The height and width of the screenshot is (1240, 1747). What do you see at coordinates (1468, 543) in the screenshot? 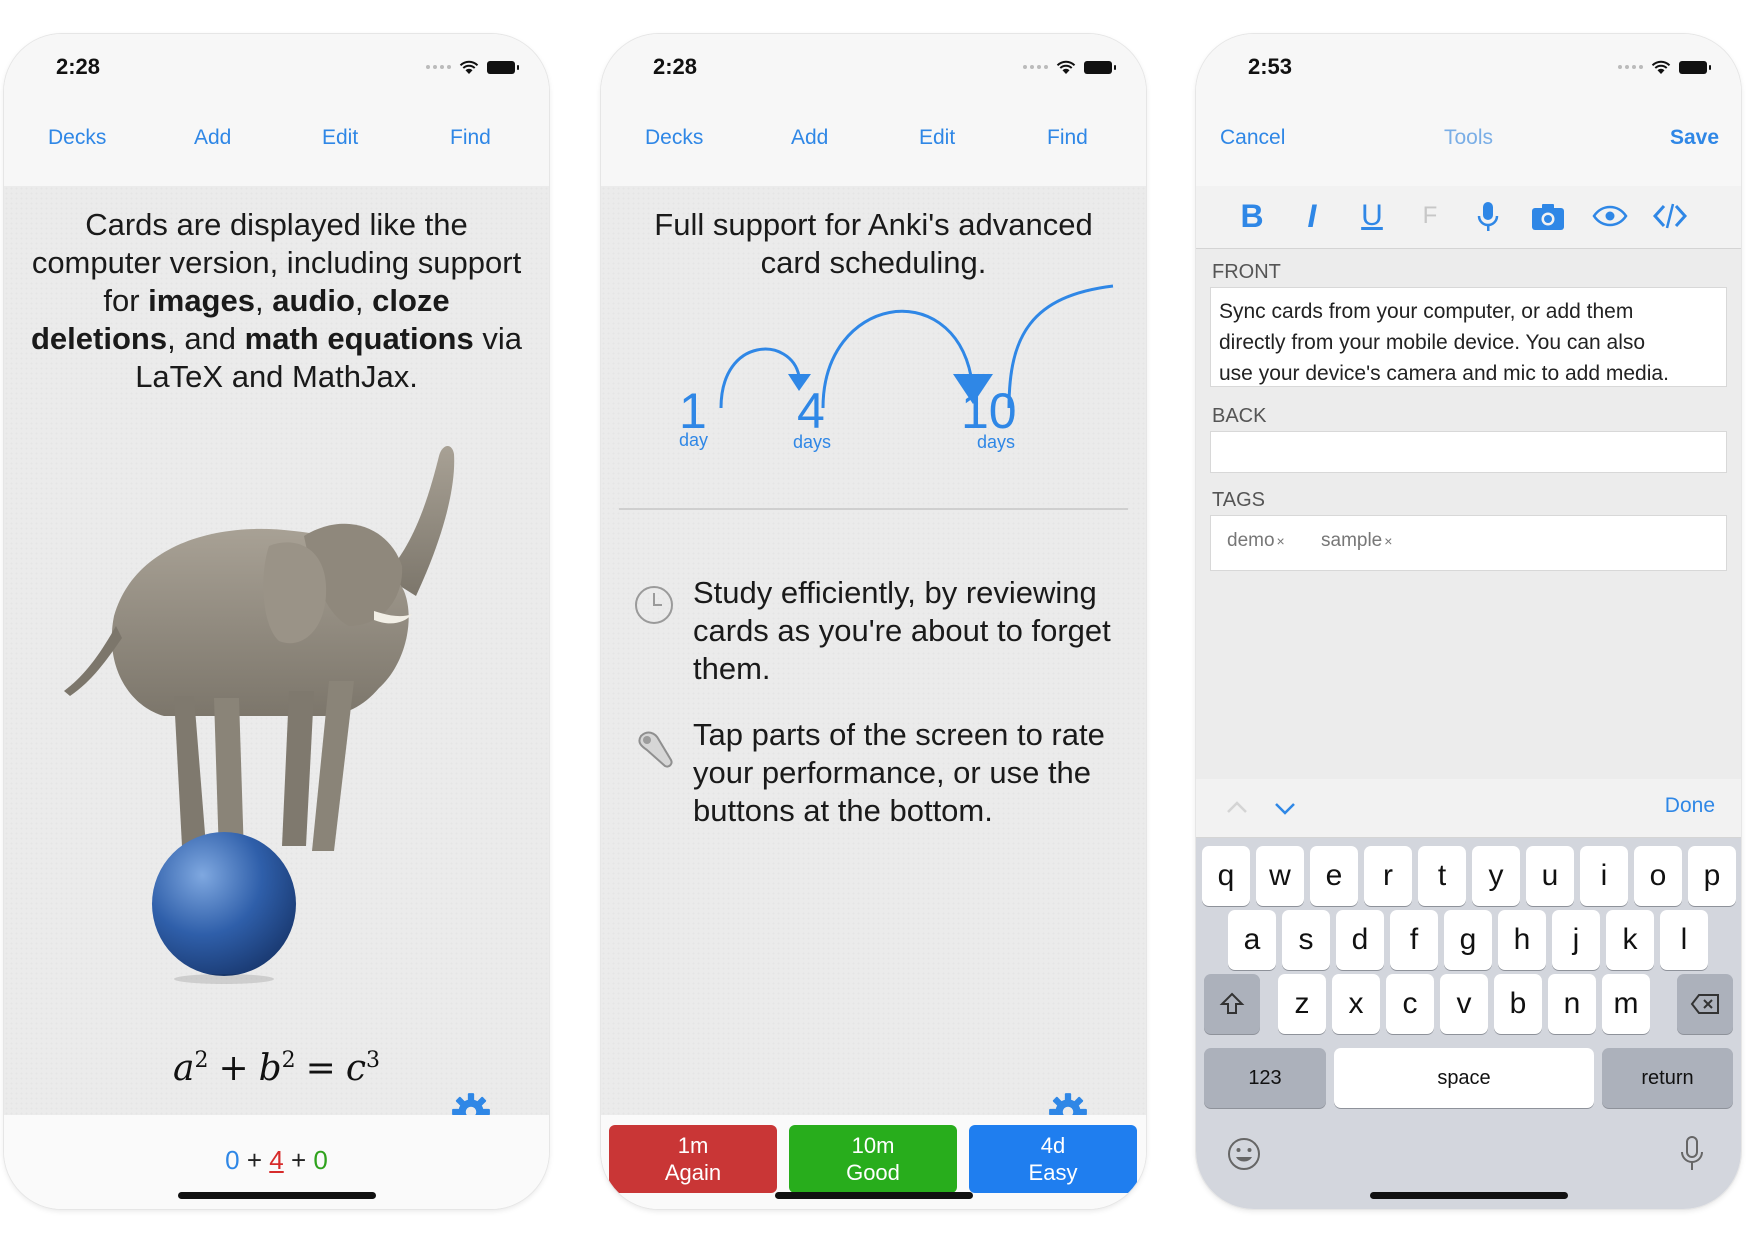
I see `tags-field: demo × sample ×` at bounding box center [1468, 543].